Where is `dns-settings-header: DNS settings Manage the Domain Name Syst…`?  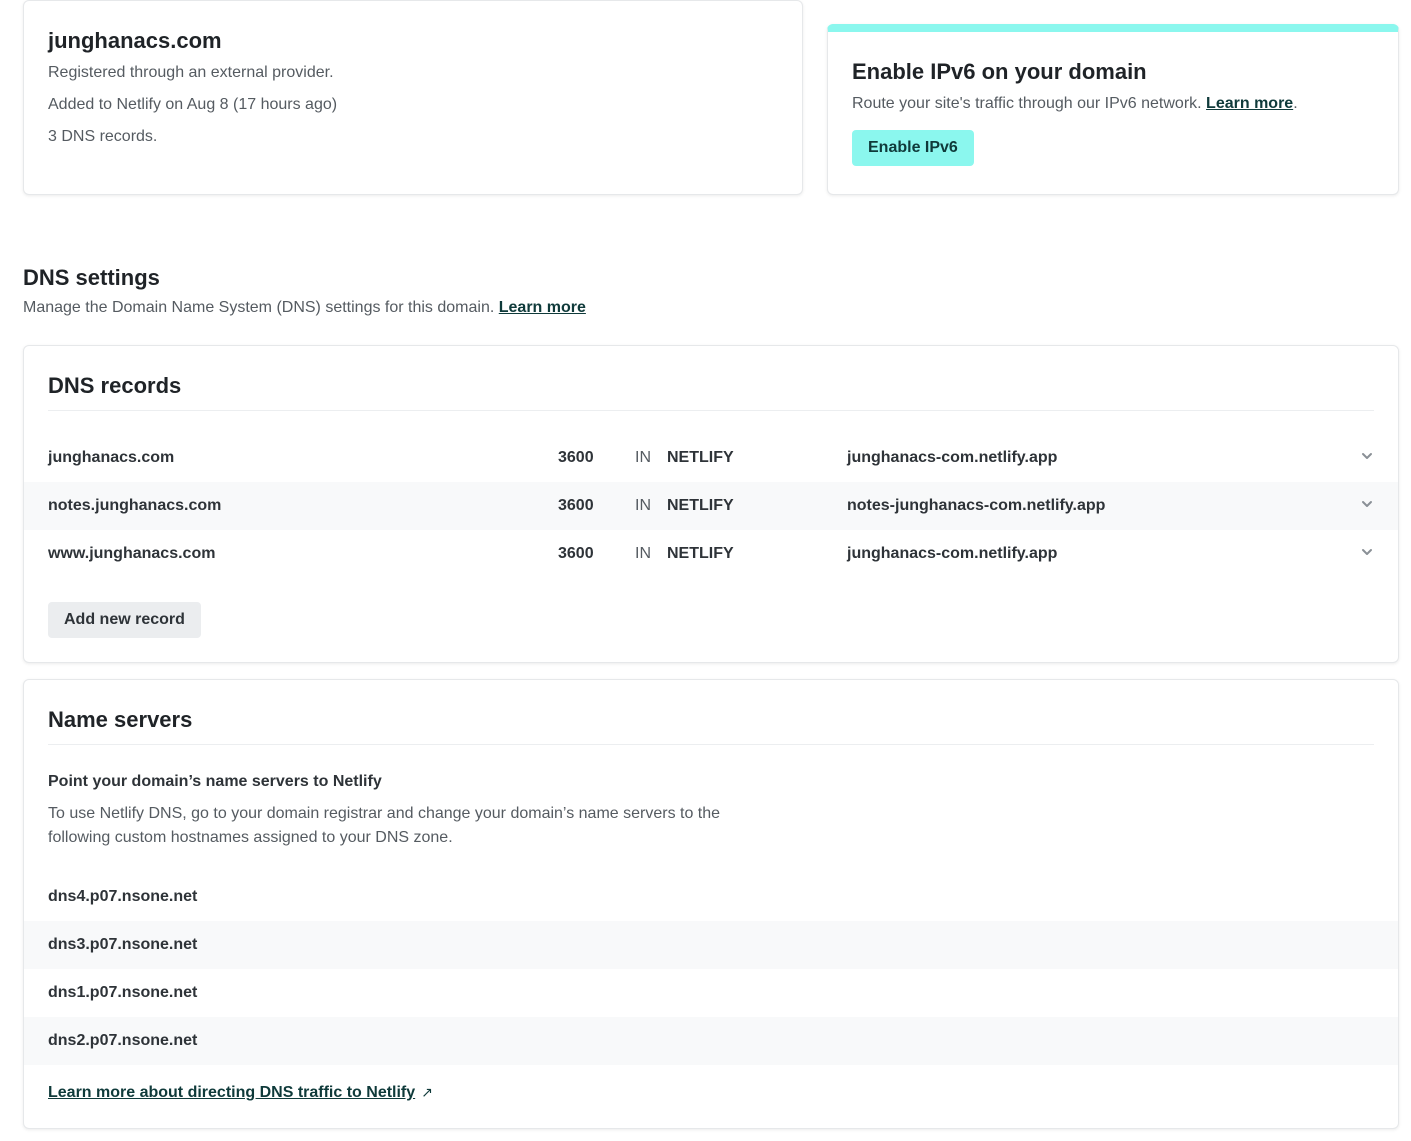
dns-settings-header: DNS settings Manage the Domain Name Syst… is located at coordinates (304, 291).